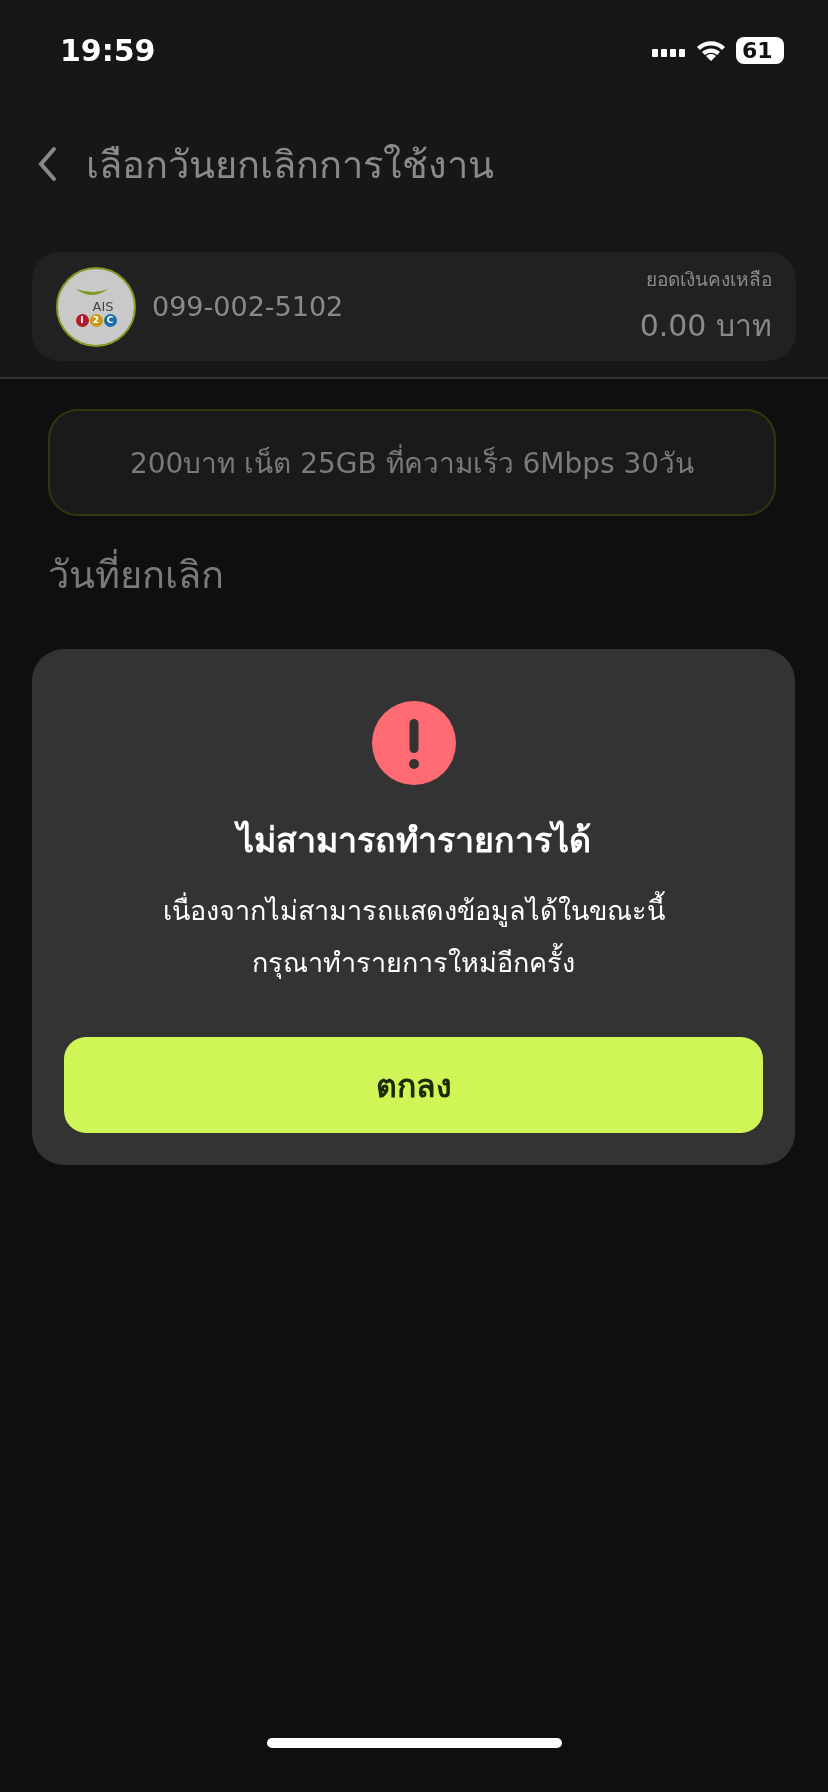 This screenshot has width=828, height=1792. I want to click on time: 19:59, so click(108, 50).